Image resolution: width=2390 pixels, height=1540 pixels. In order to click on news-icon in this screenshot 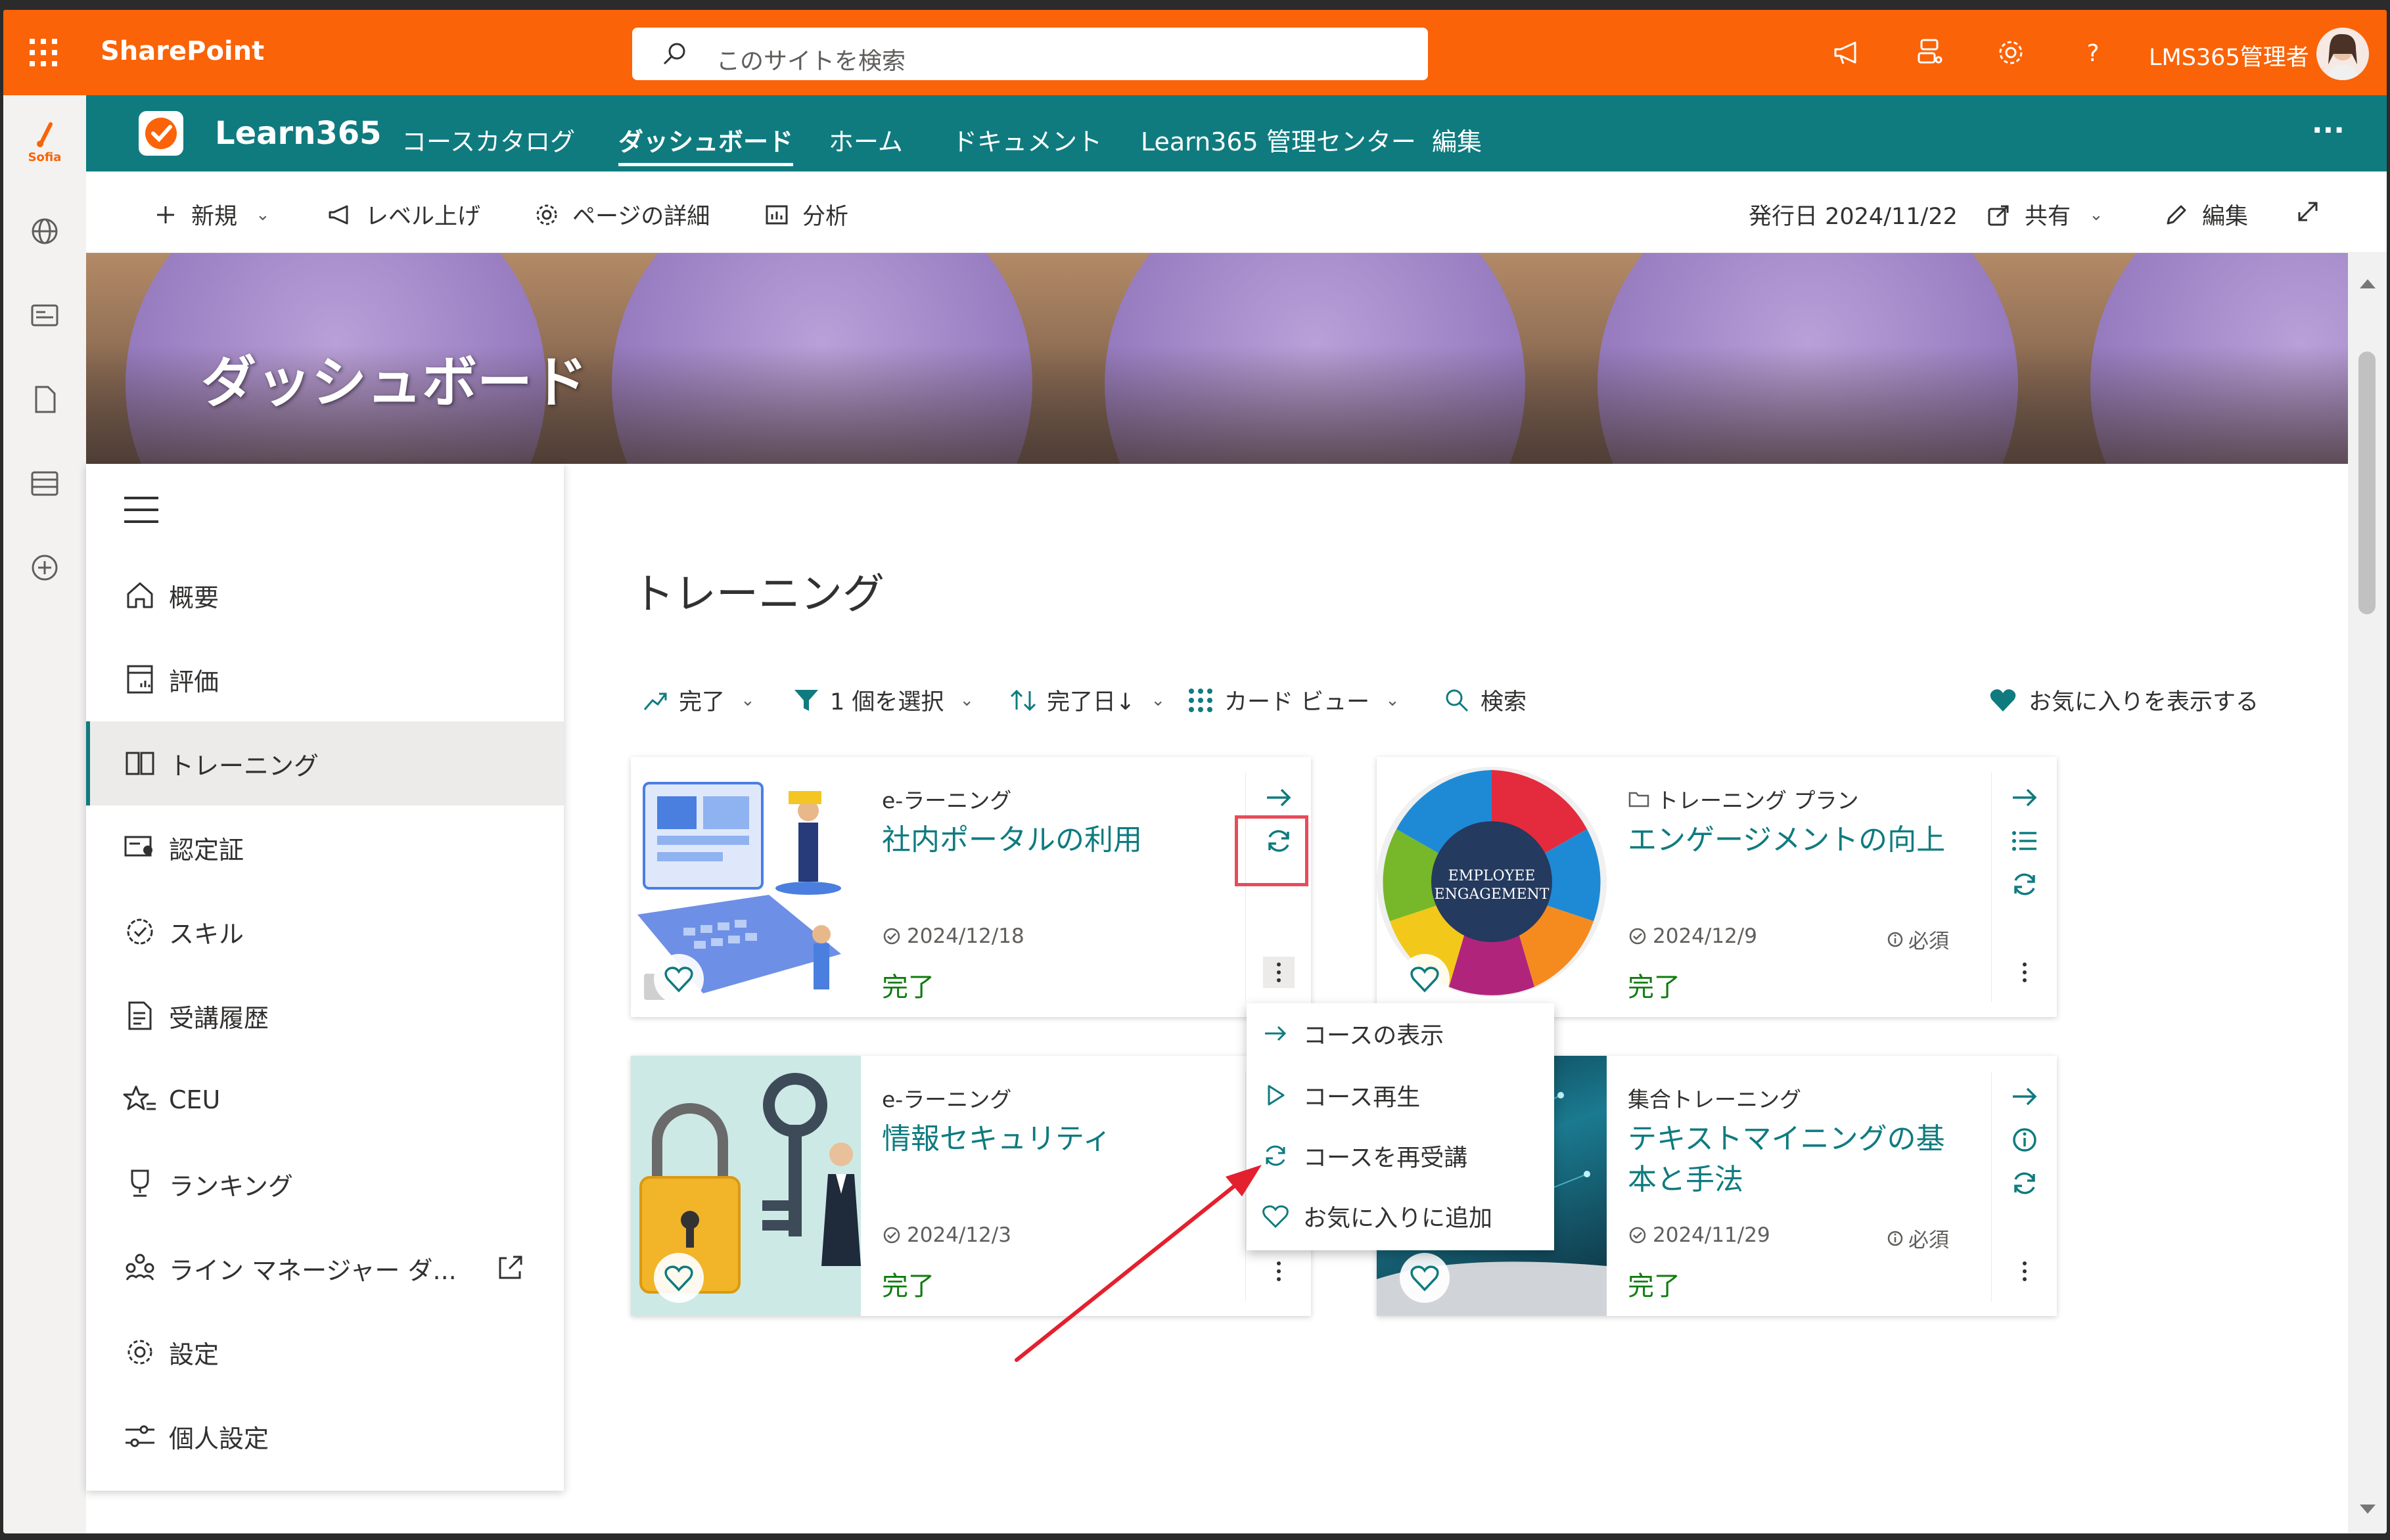, I will do `click(44, 315)`.